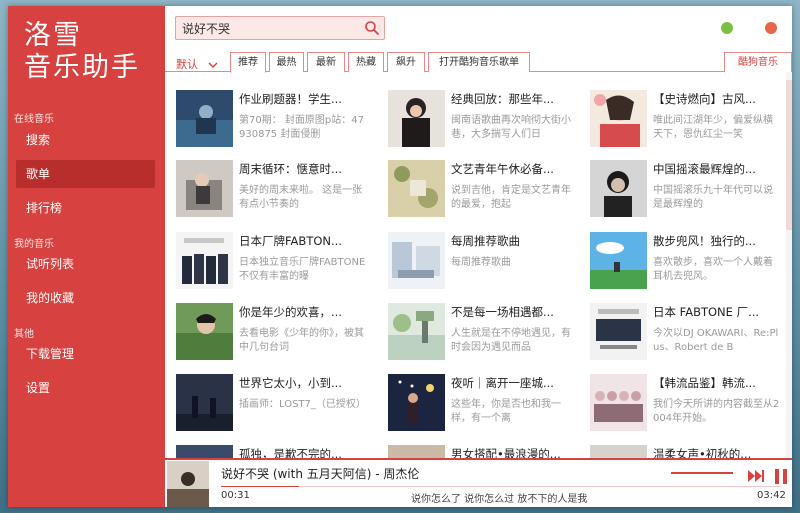  I want to click on playlist-desc: 闽南语歌曲再次响彻大街小巷，大多揣写人们日, so click(511, 127).